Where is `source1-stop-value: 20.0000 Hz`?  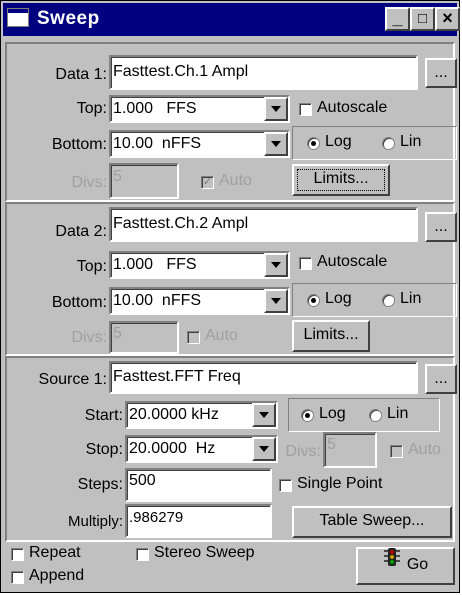 source1-stop-value: 20.0000 Hz is located at coordinates (172, 448).